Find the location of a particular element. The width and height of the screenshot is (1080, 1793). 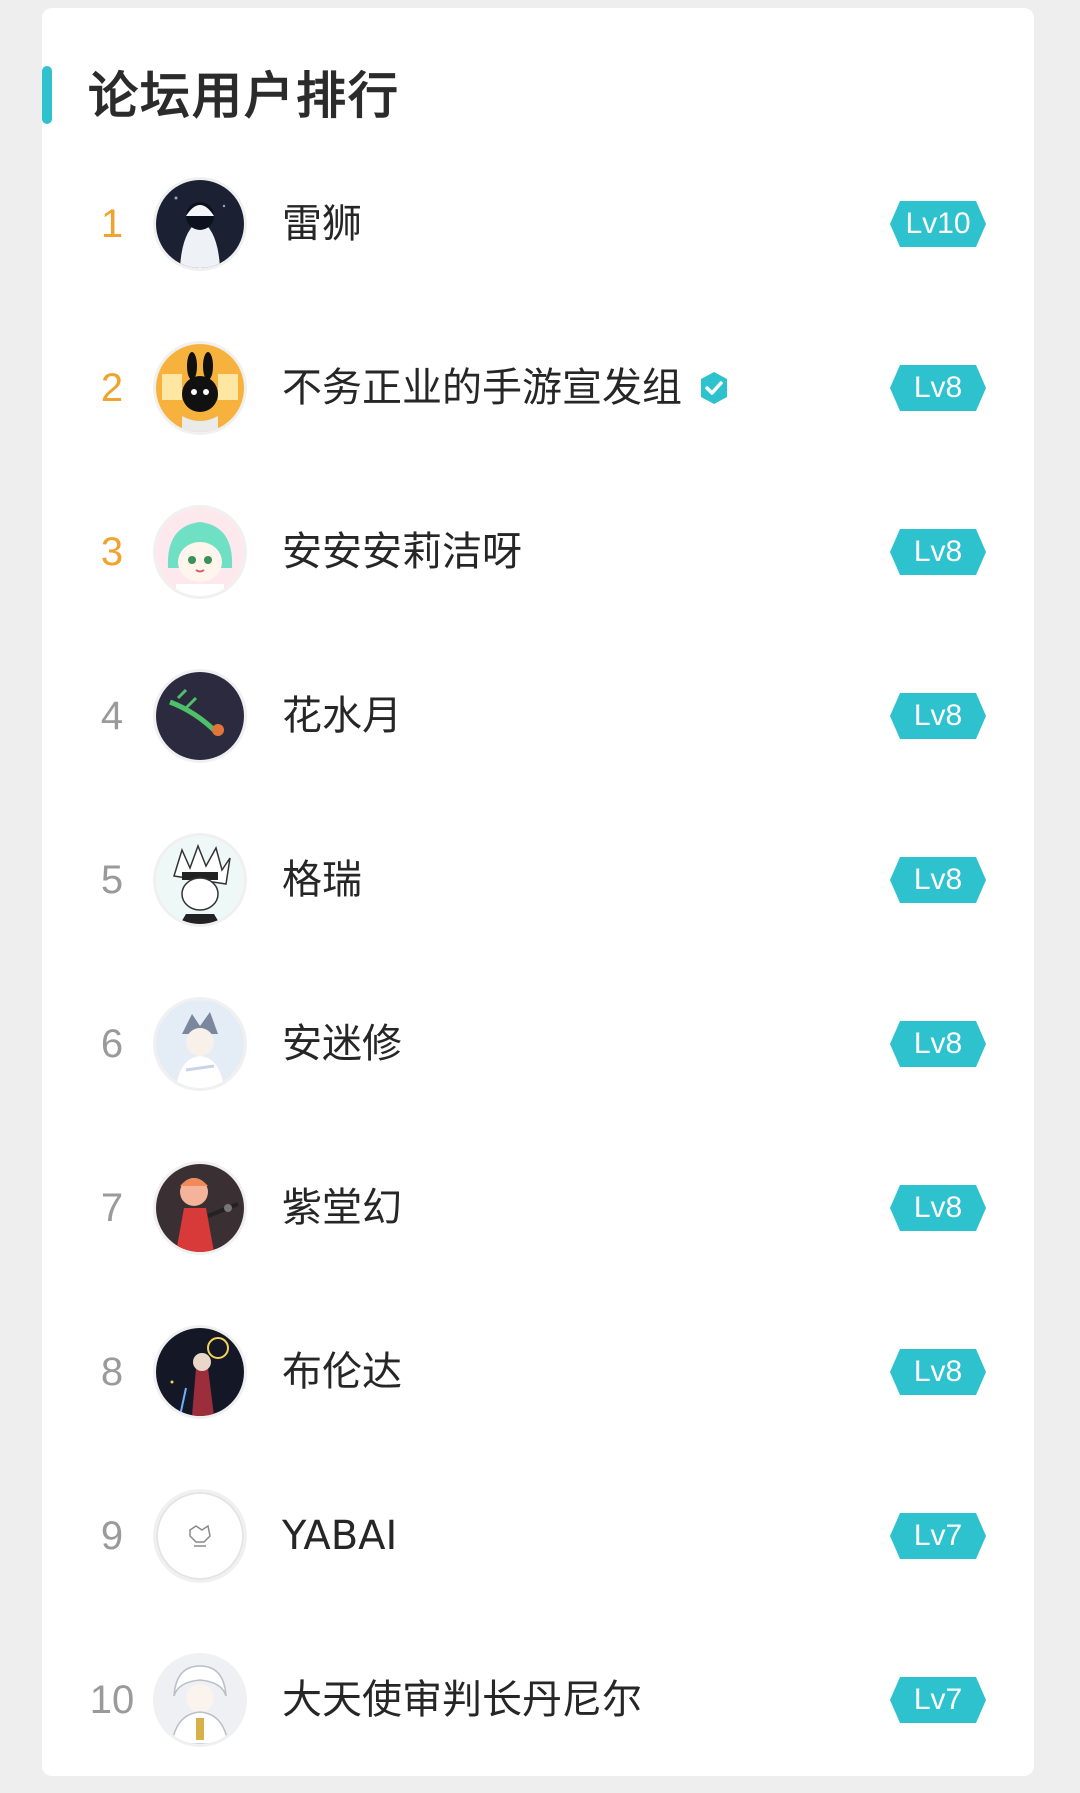

avatar-dark-plant-icon is located at coordinates (200, 716).